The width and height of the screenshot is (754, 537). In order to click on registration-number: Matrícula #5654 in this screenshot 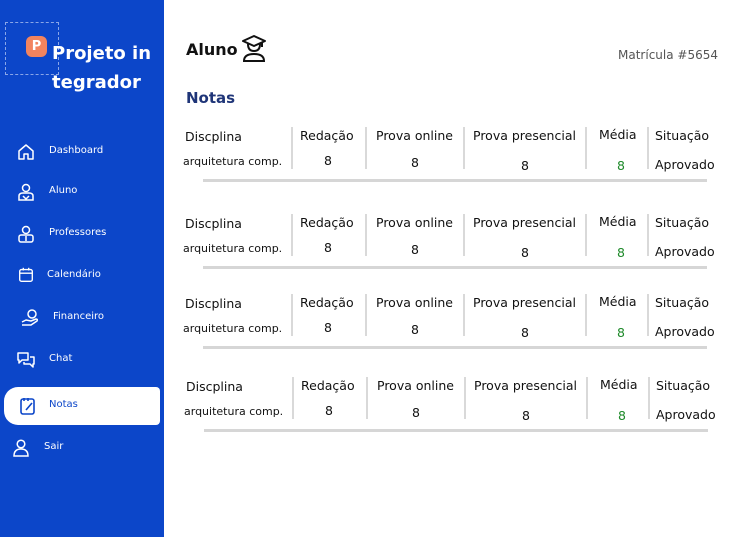, I will do `click(668, 55)`.